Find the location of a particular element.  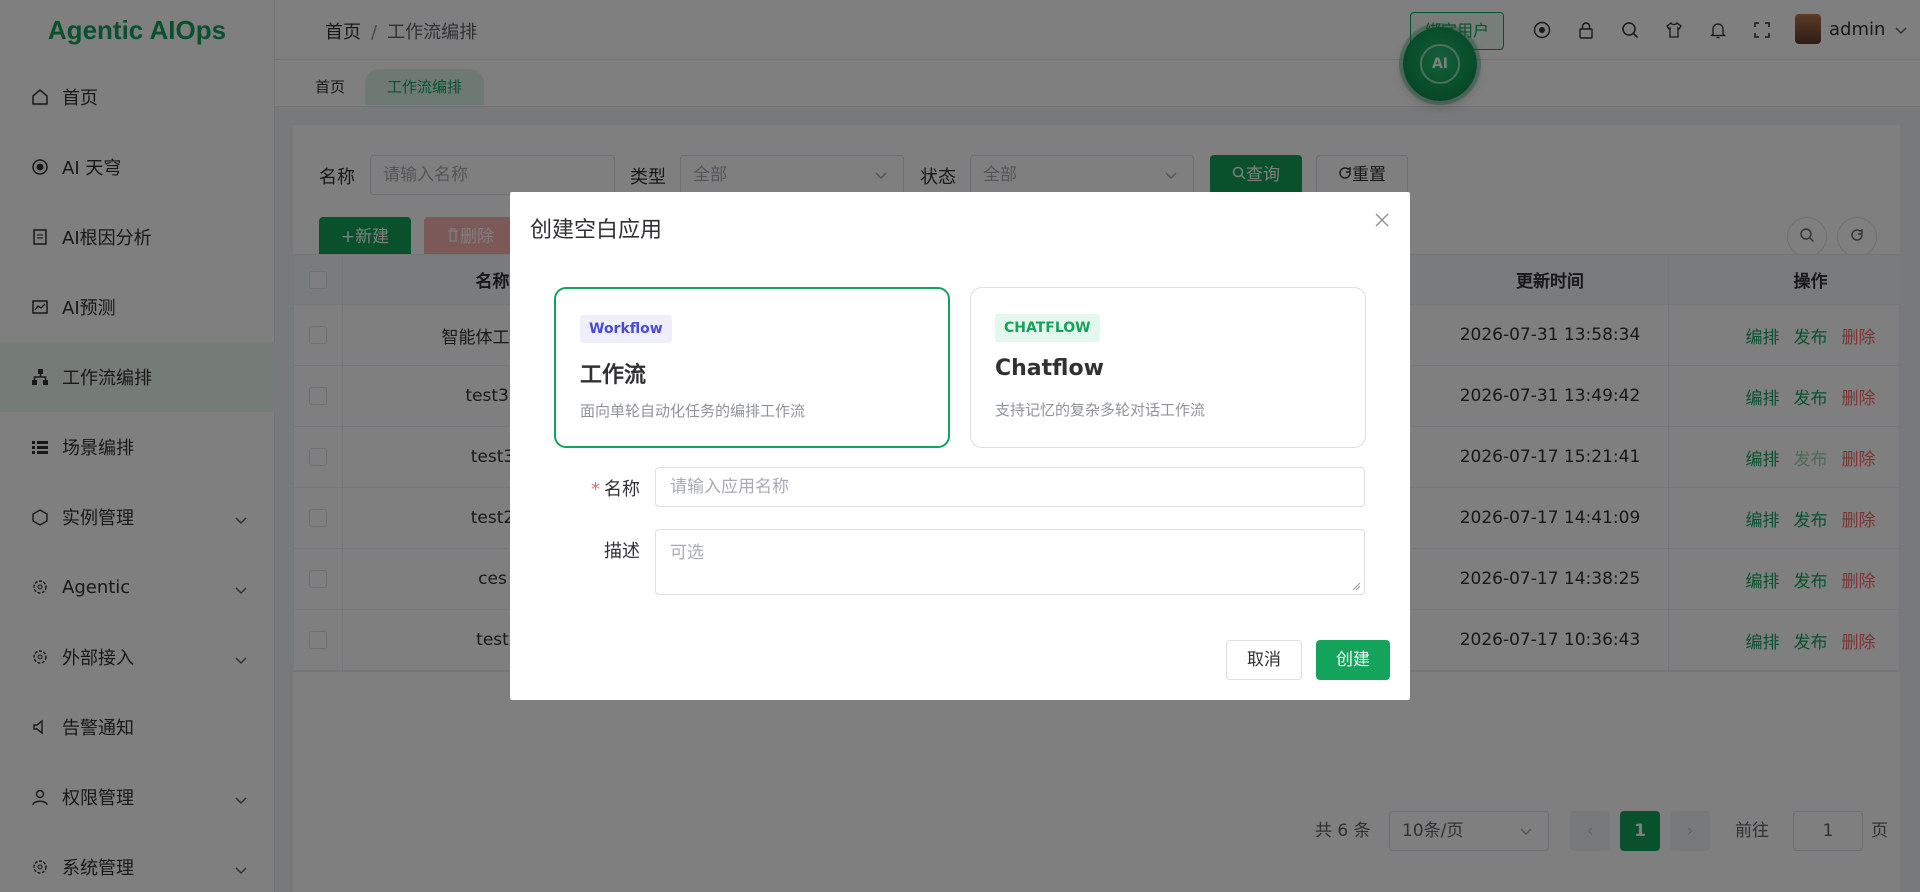

chatflow-badge: CHATFLOW is located at coordinates (1047, 328).